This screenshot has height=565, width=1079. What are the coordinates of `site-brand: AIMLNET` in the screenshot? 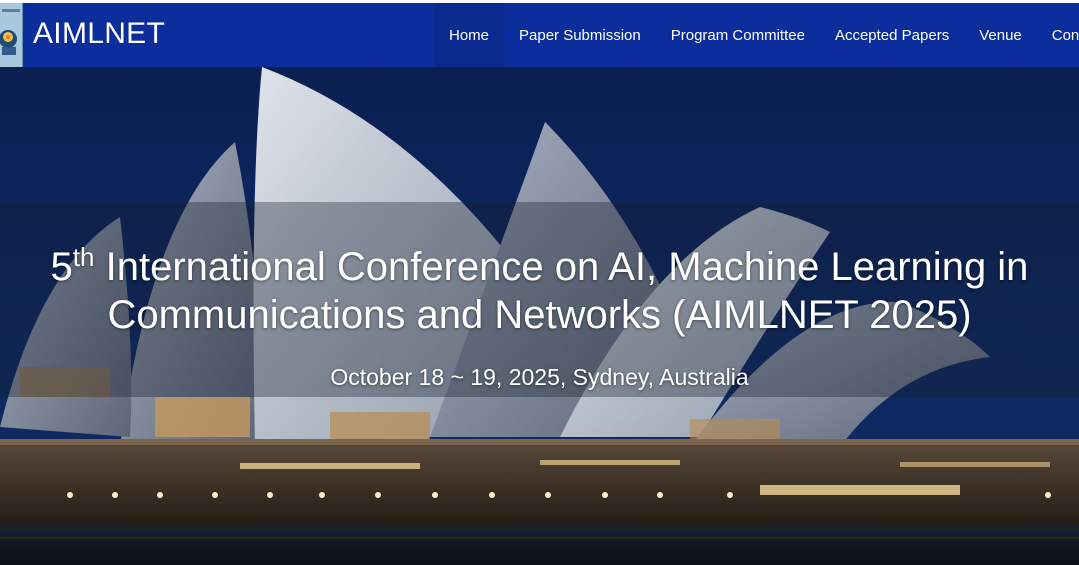 It's located at (99, 34).